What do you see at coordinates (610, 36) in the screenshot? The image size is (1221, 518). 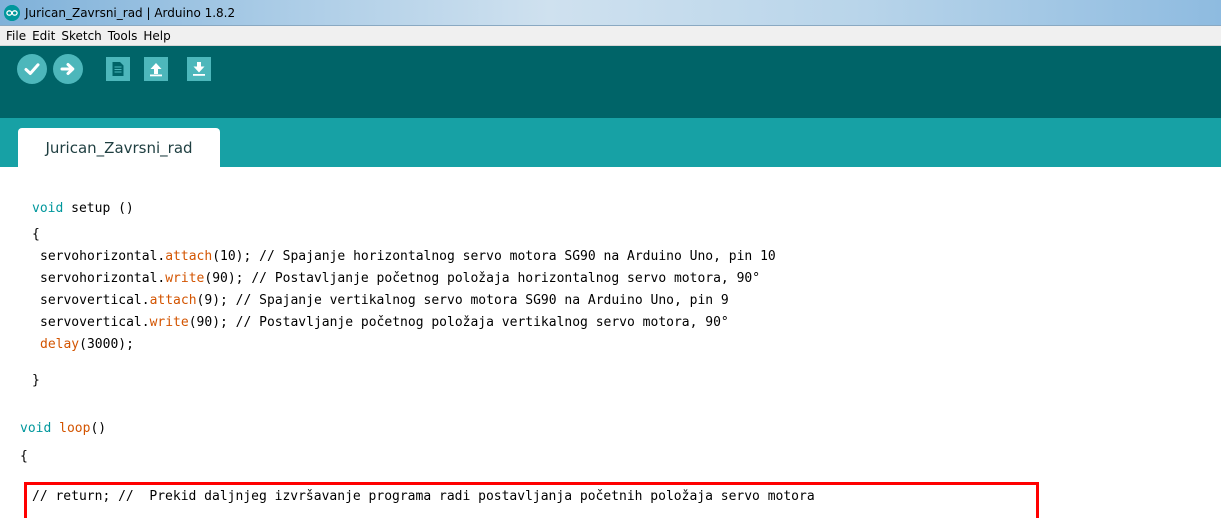 I see `menu-bar: File Edit Sketch Tools Help` at bounding box center [610, 36].